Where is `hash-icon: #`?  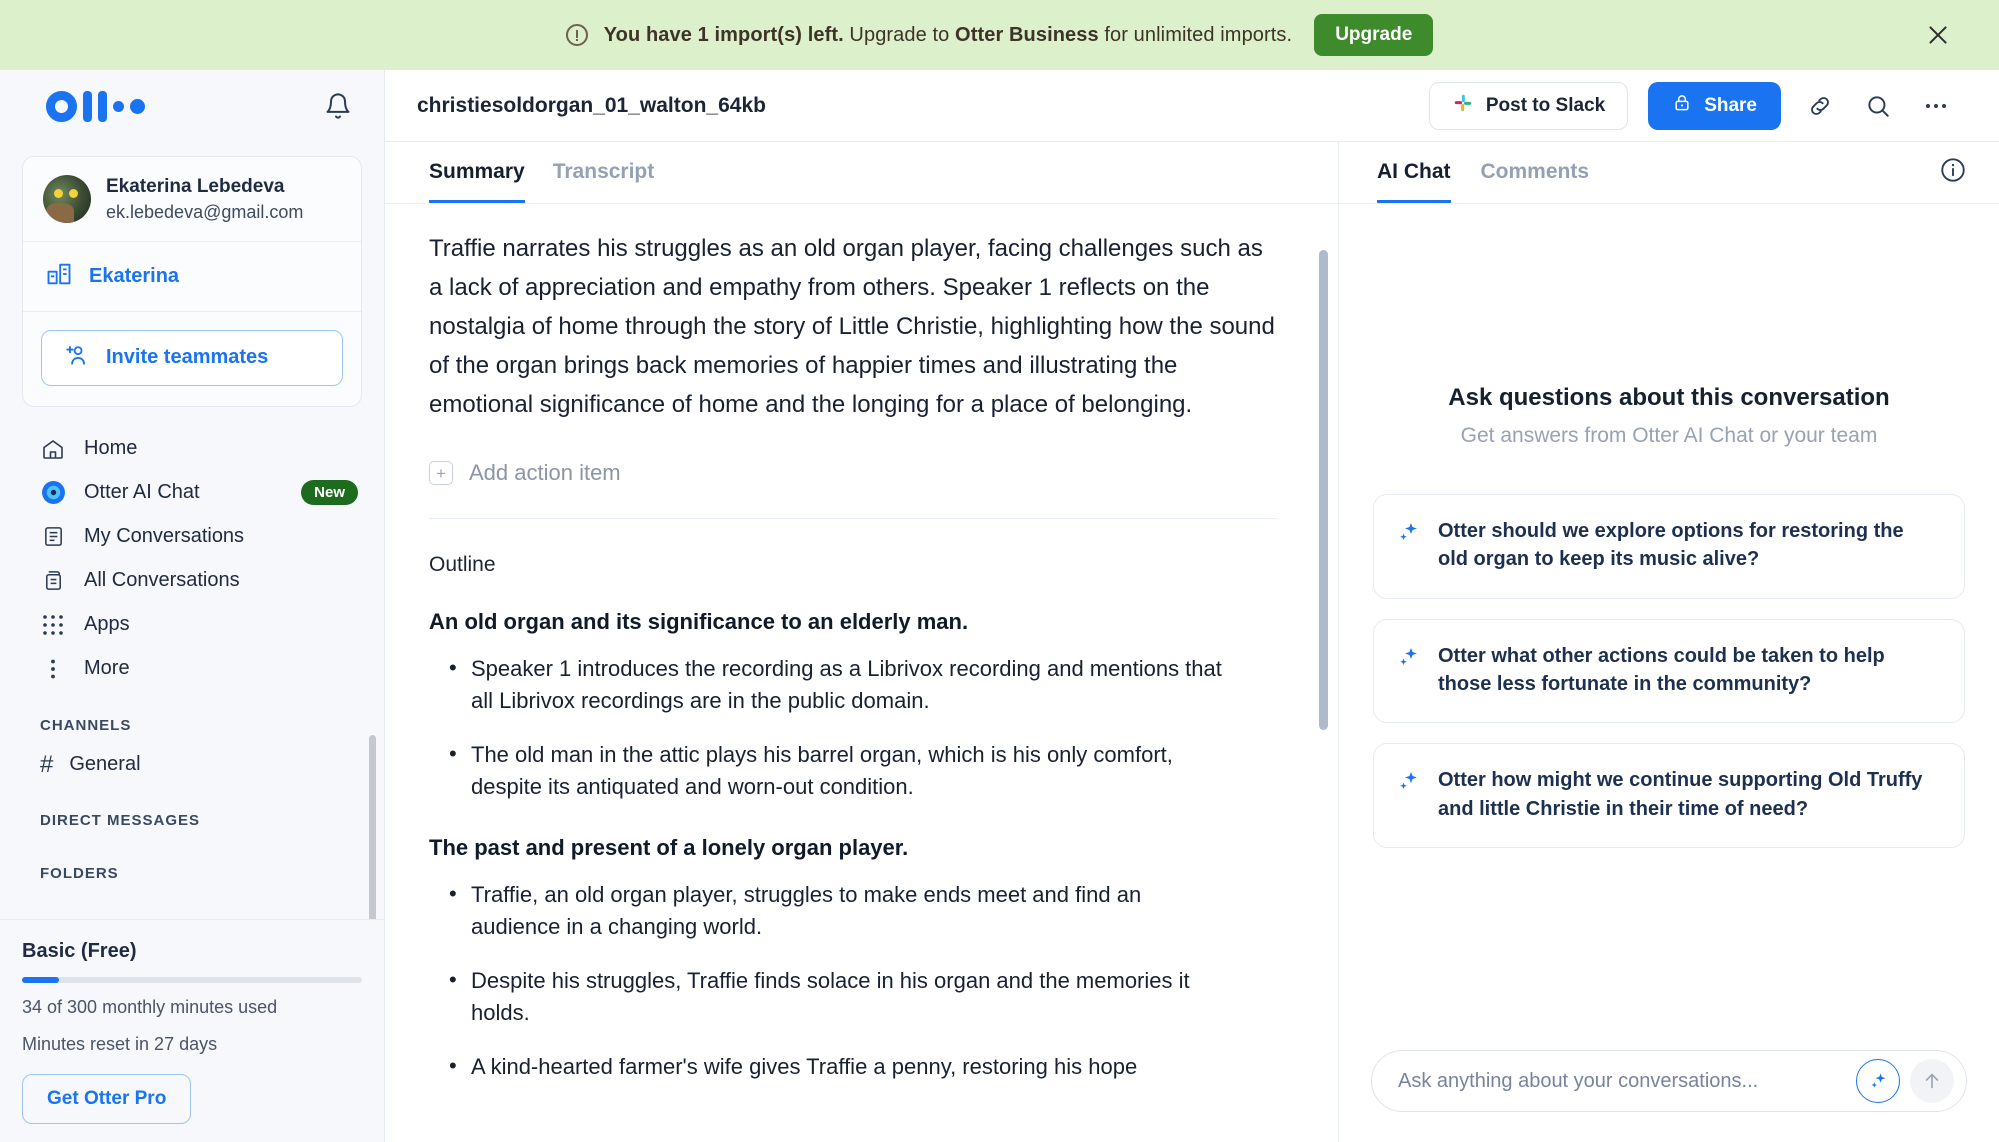 hash-icon: # is located at coordinates (47, 764).